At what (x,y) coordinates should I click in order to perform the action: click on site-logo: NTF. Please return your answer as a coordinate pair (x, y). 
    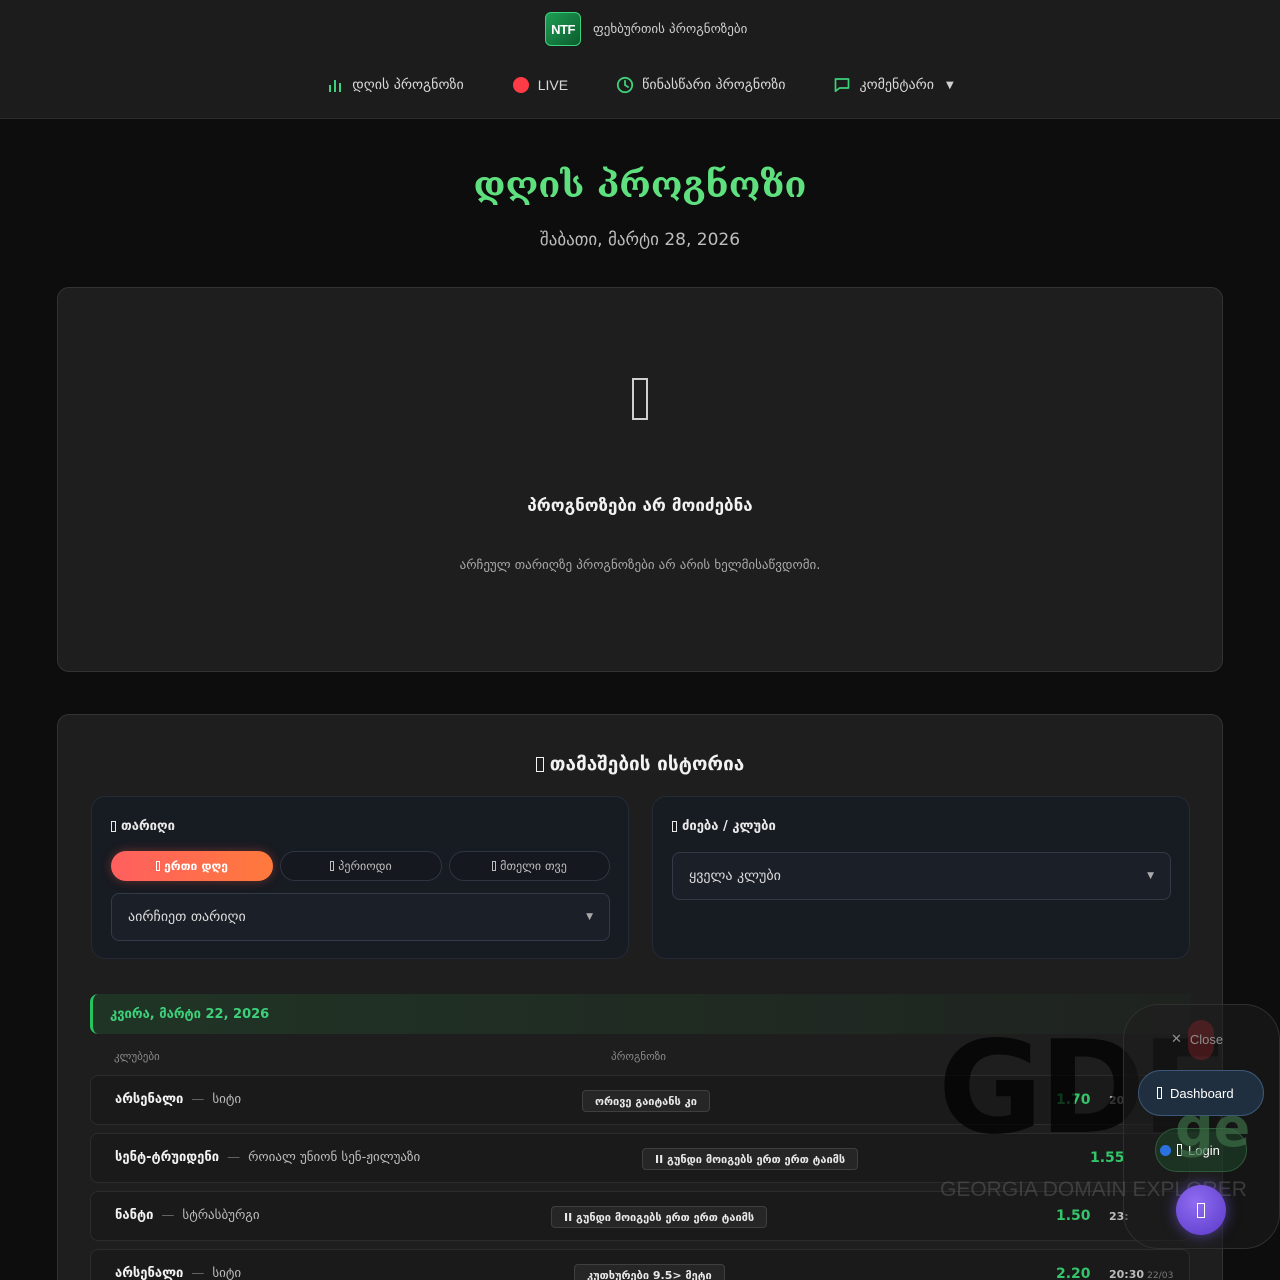
    Looking at the image, I should click on (563, 29).